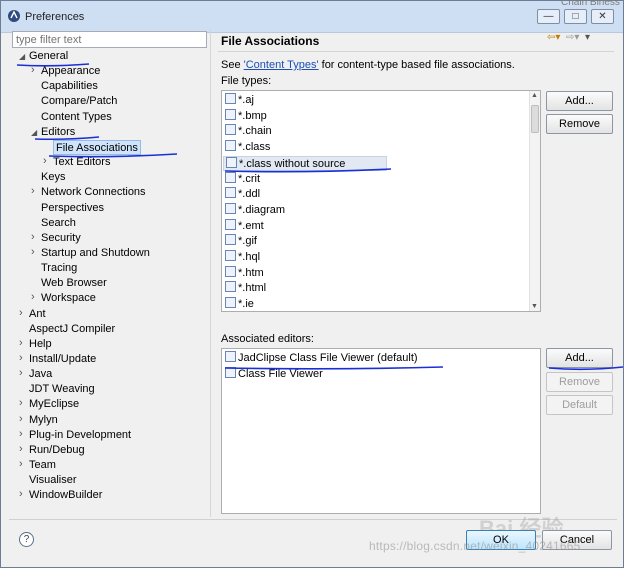 This screenshot has width=624, height=568. Describe the element at coordinates (590, 4) in the screenshot. I see `background-window-text: Chain Biness` at that location.